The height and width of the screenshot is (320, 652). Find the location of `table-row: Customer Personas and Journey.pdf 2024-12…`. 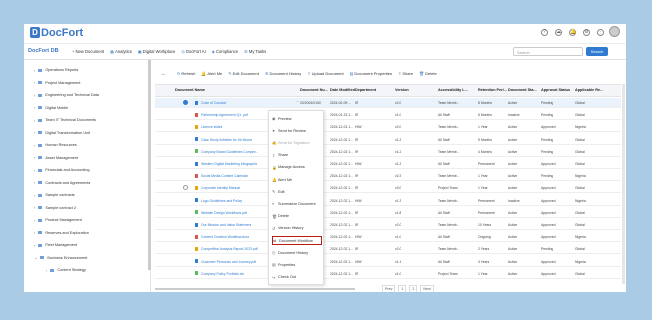

table-row: Customer Personas and Journey.pdf 2024-12… is located at coordinates (388, 262).